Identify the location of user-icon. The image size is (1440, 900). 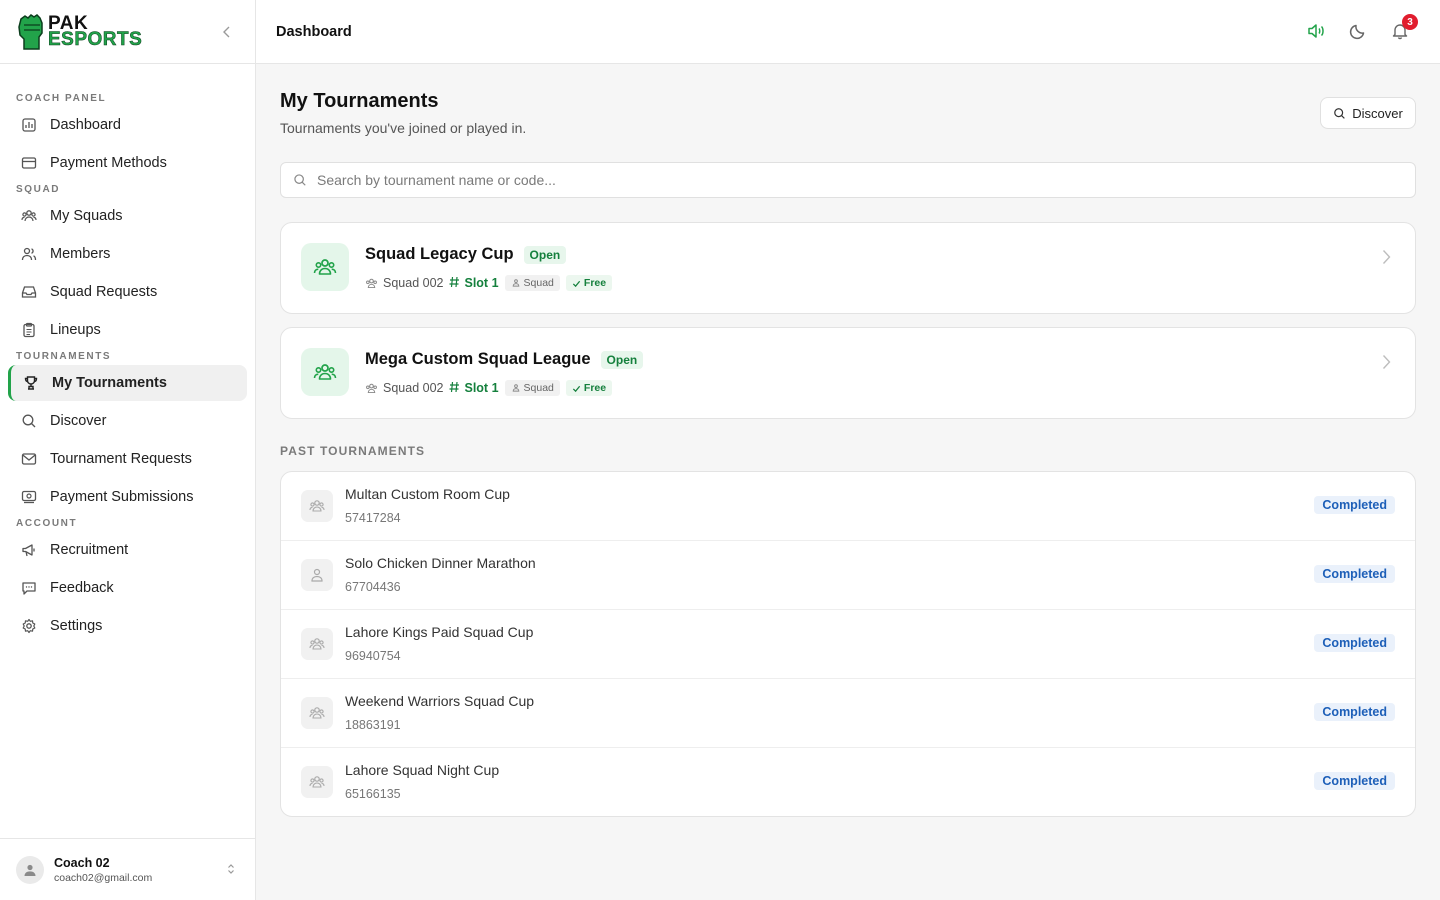
(317, 575).